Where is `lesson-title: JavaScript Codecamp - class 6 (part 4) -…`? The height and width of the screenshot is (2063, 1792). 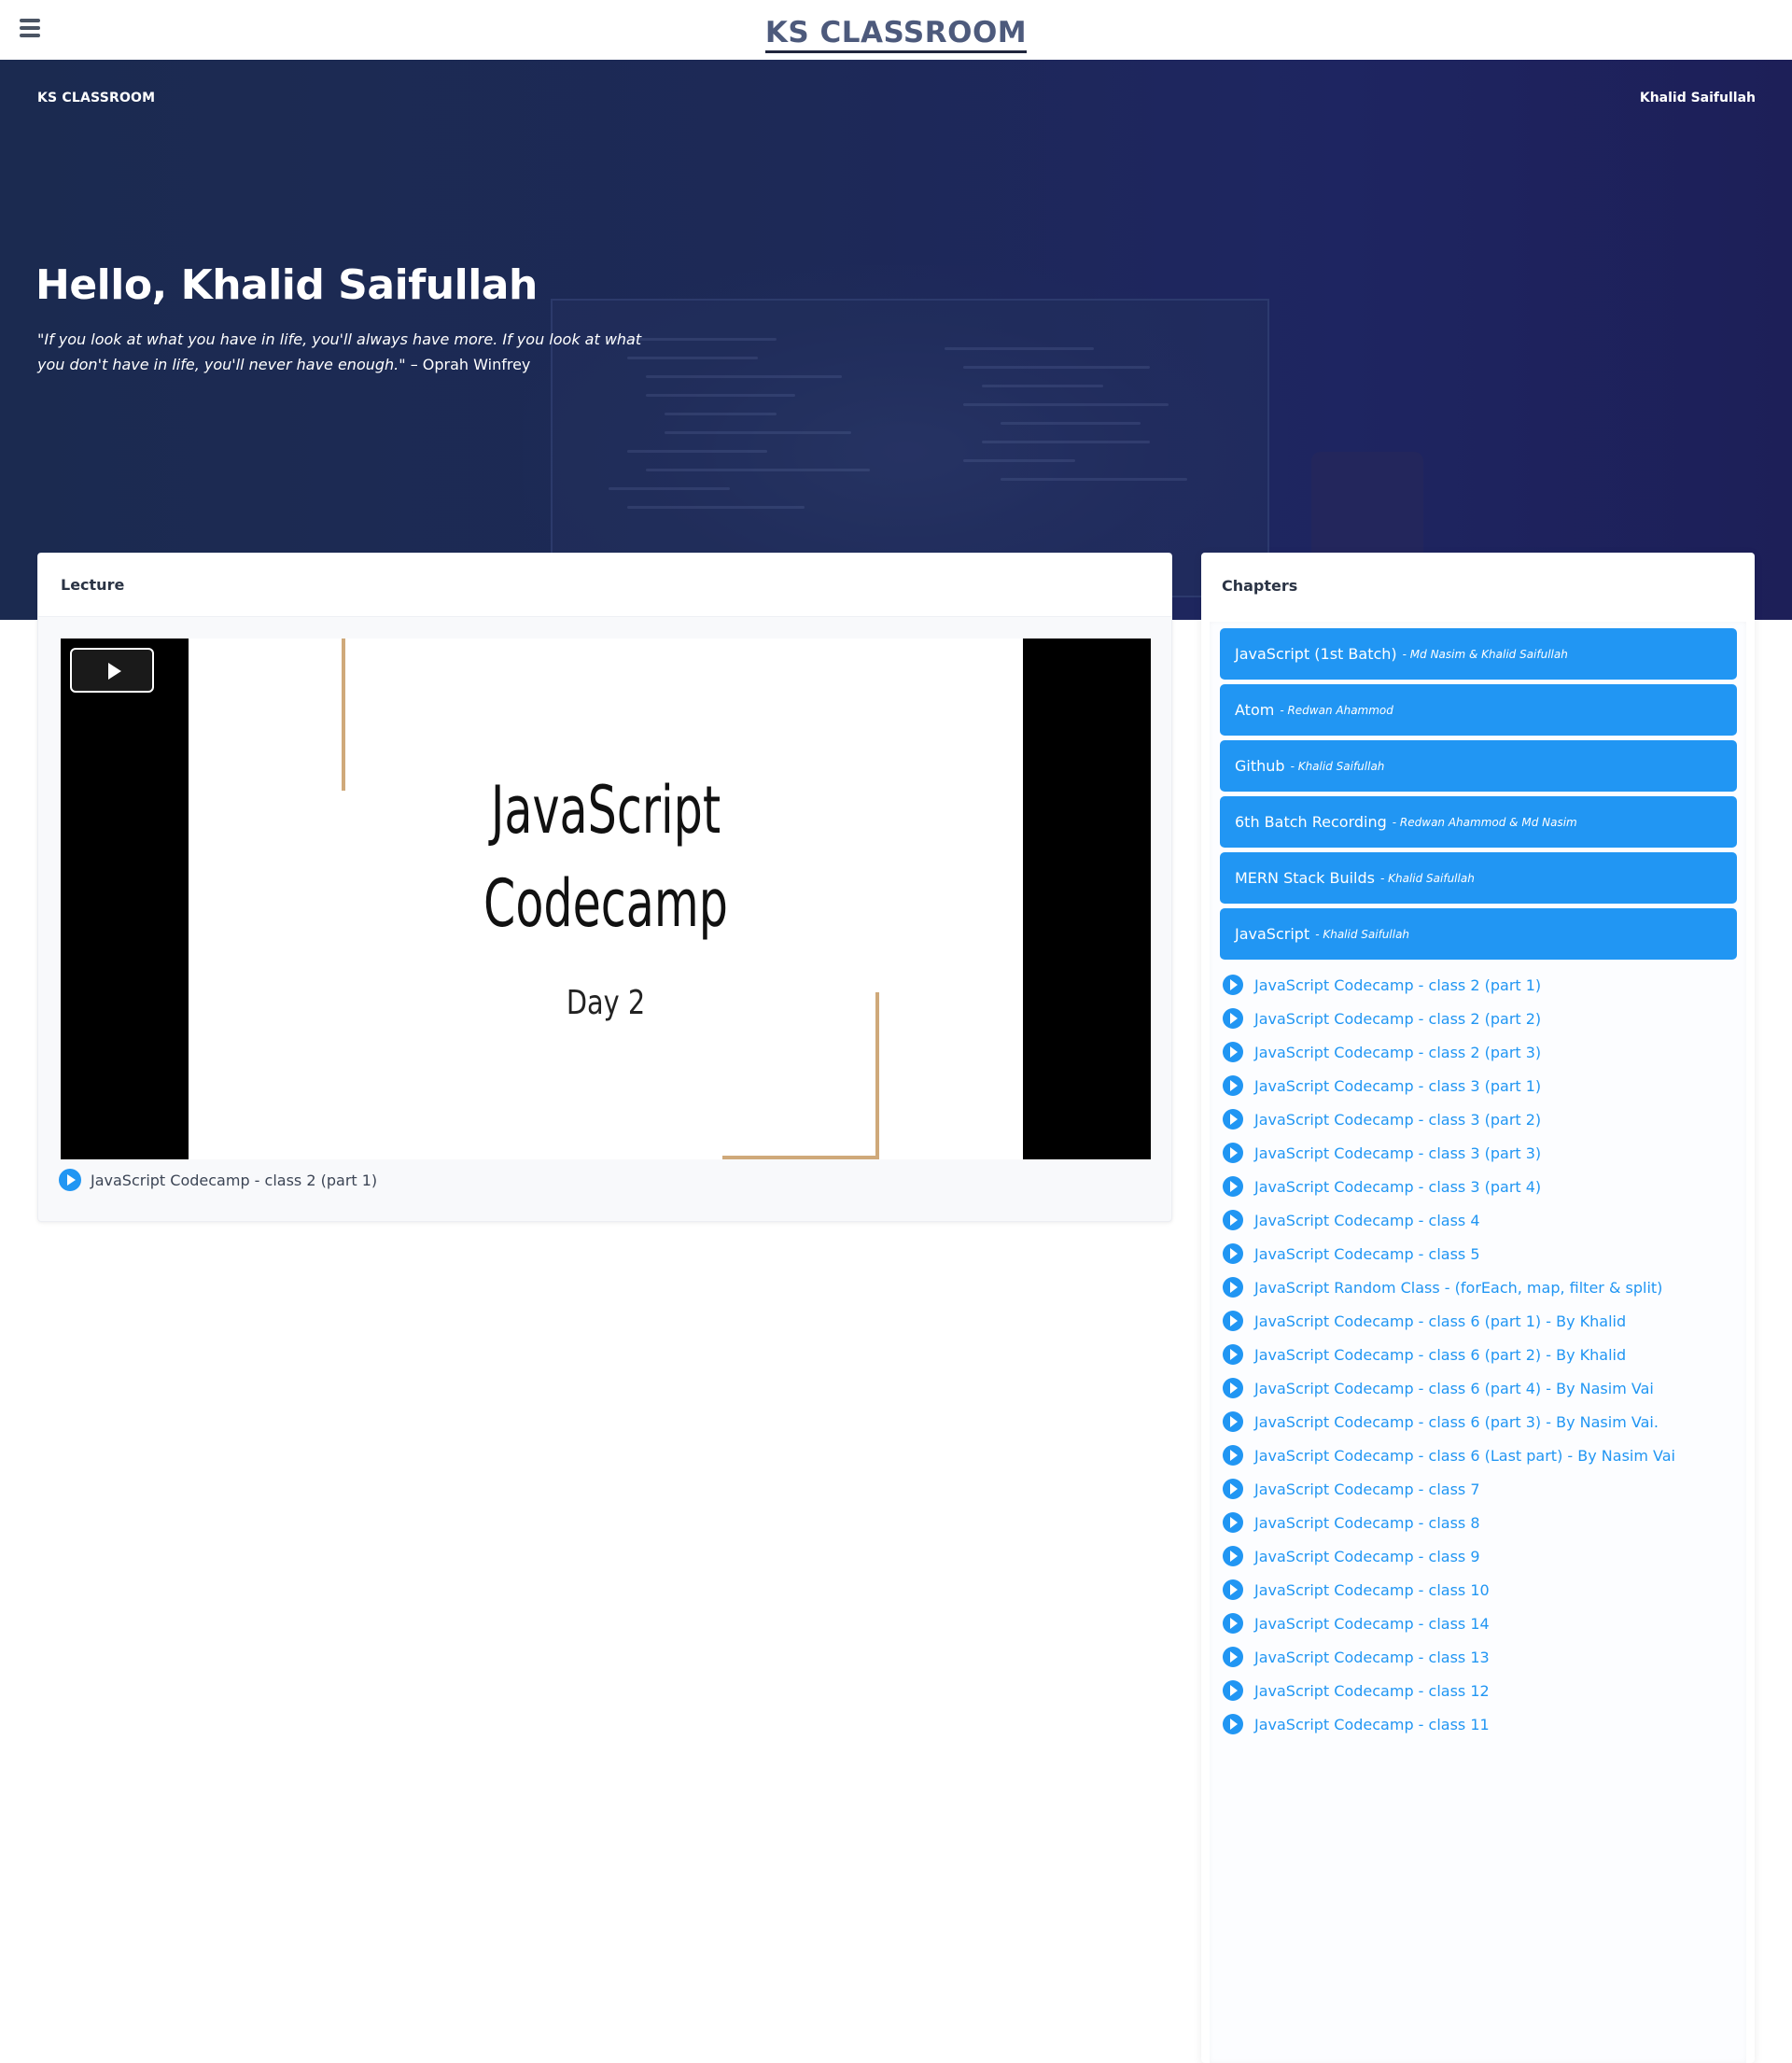 lesson-title: JavaScript Codecamp - class 6 (part 4) -… is located at coordinates (1454, 1388).